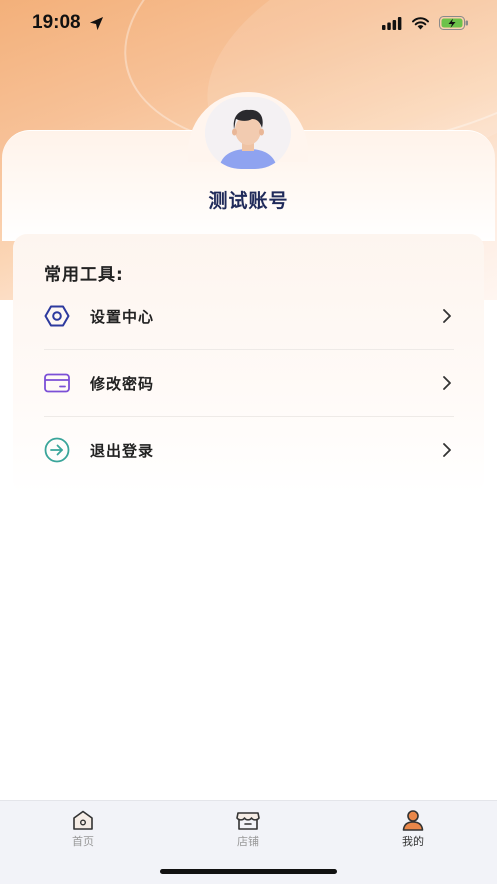  I want to click on tab-home-label: 首页, so click(83, 841).